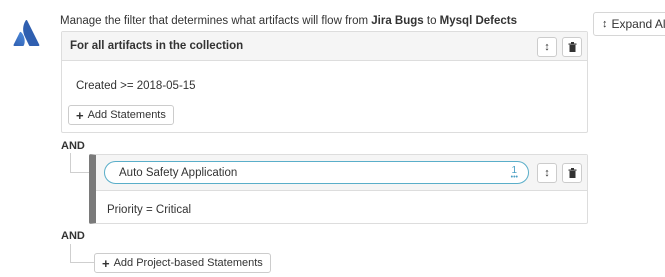  Describe the element at coordinates (316, 172) in the screenshot. I see `project-selector: Auto Safety Application 1 •••` at that location.